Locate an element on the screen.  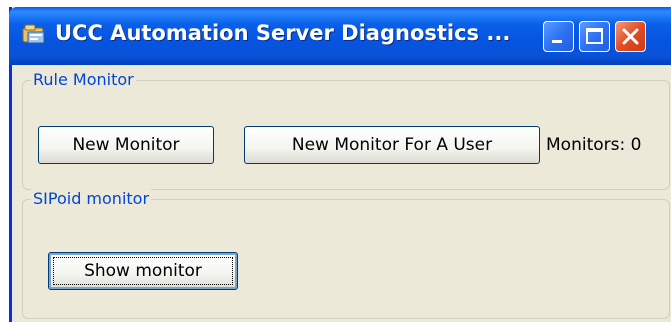
monitors-count-label: Monitors: 0 is located at coordinates (594, 145).